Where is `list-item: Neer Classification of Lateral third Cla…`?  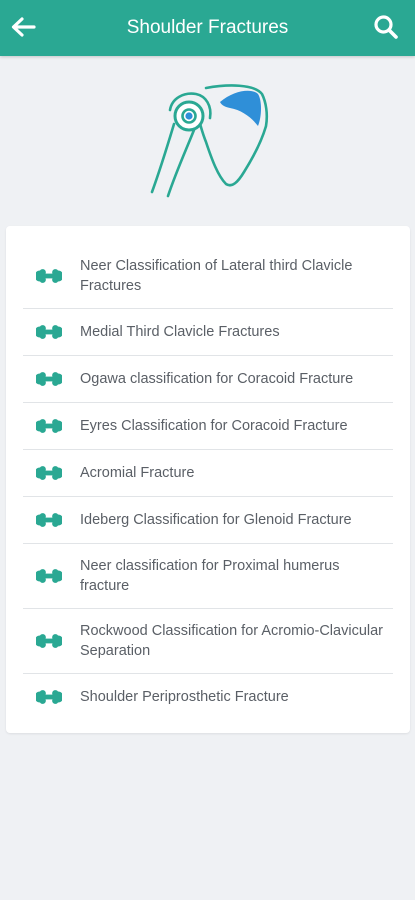
list-item: Neer Classification of Lateral third Cla… is located at coordinates (208, 276).